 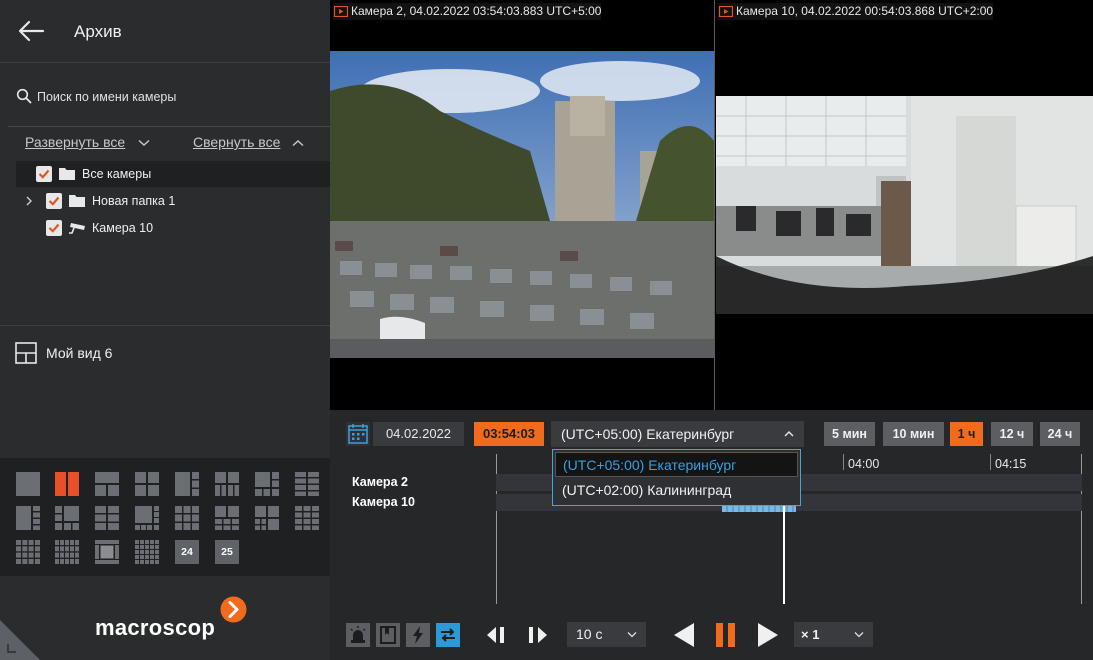 I want to click on timeline-label: 04:15, so click(x=1011, y=464).